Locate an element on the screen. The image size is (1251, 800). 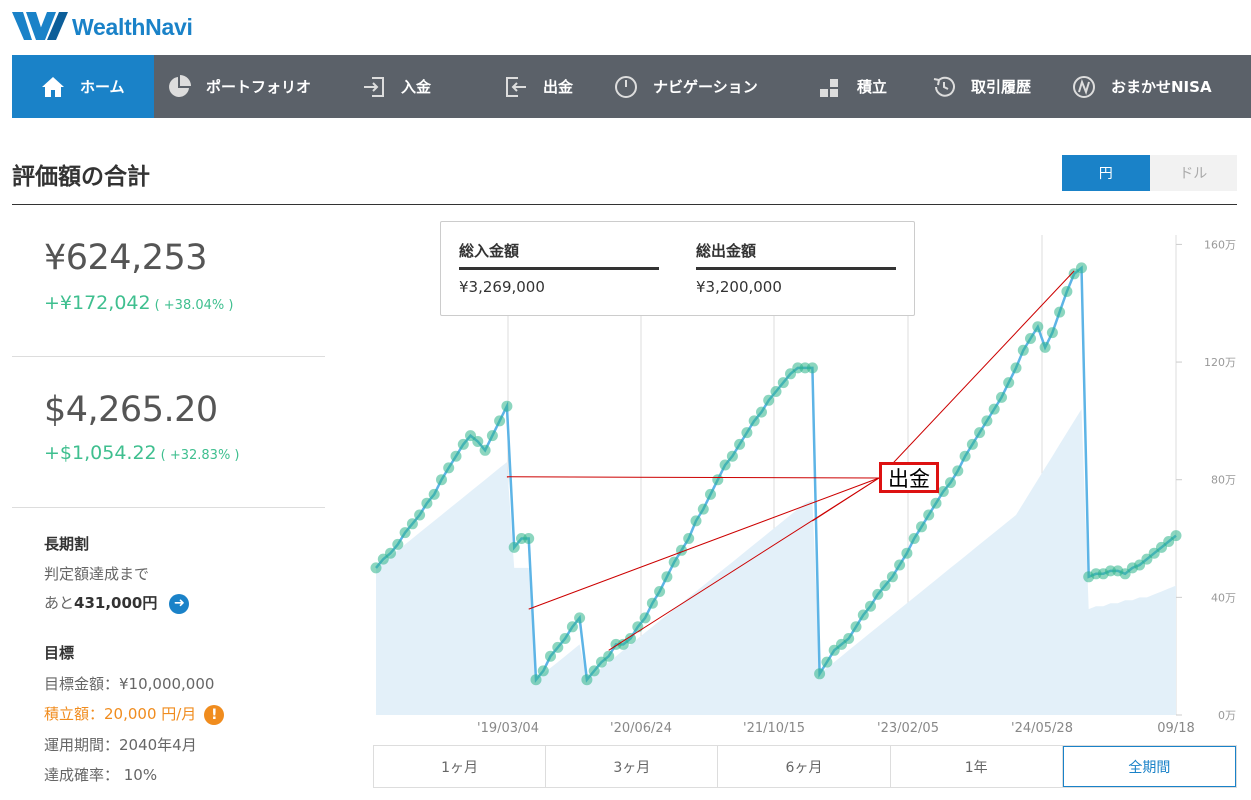
period-all-button: 全期間 is located at coordinates (1149, 766).